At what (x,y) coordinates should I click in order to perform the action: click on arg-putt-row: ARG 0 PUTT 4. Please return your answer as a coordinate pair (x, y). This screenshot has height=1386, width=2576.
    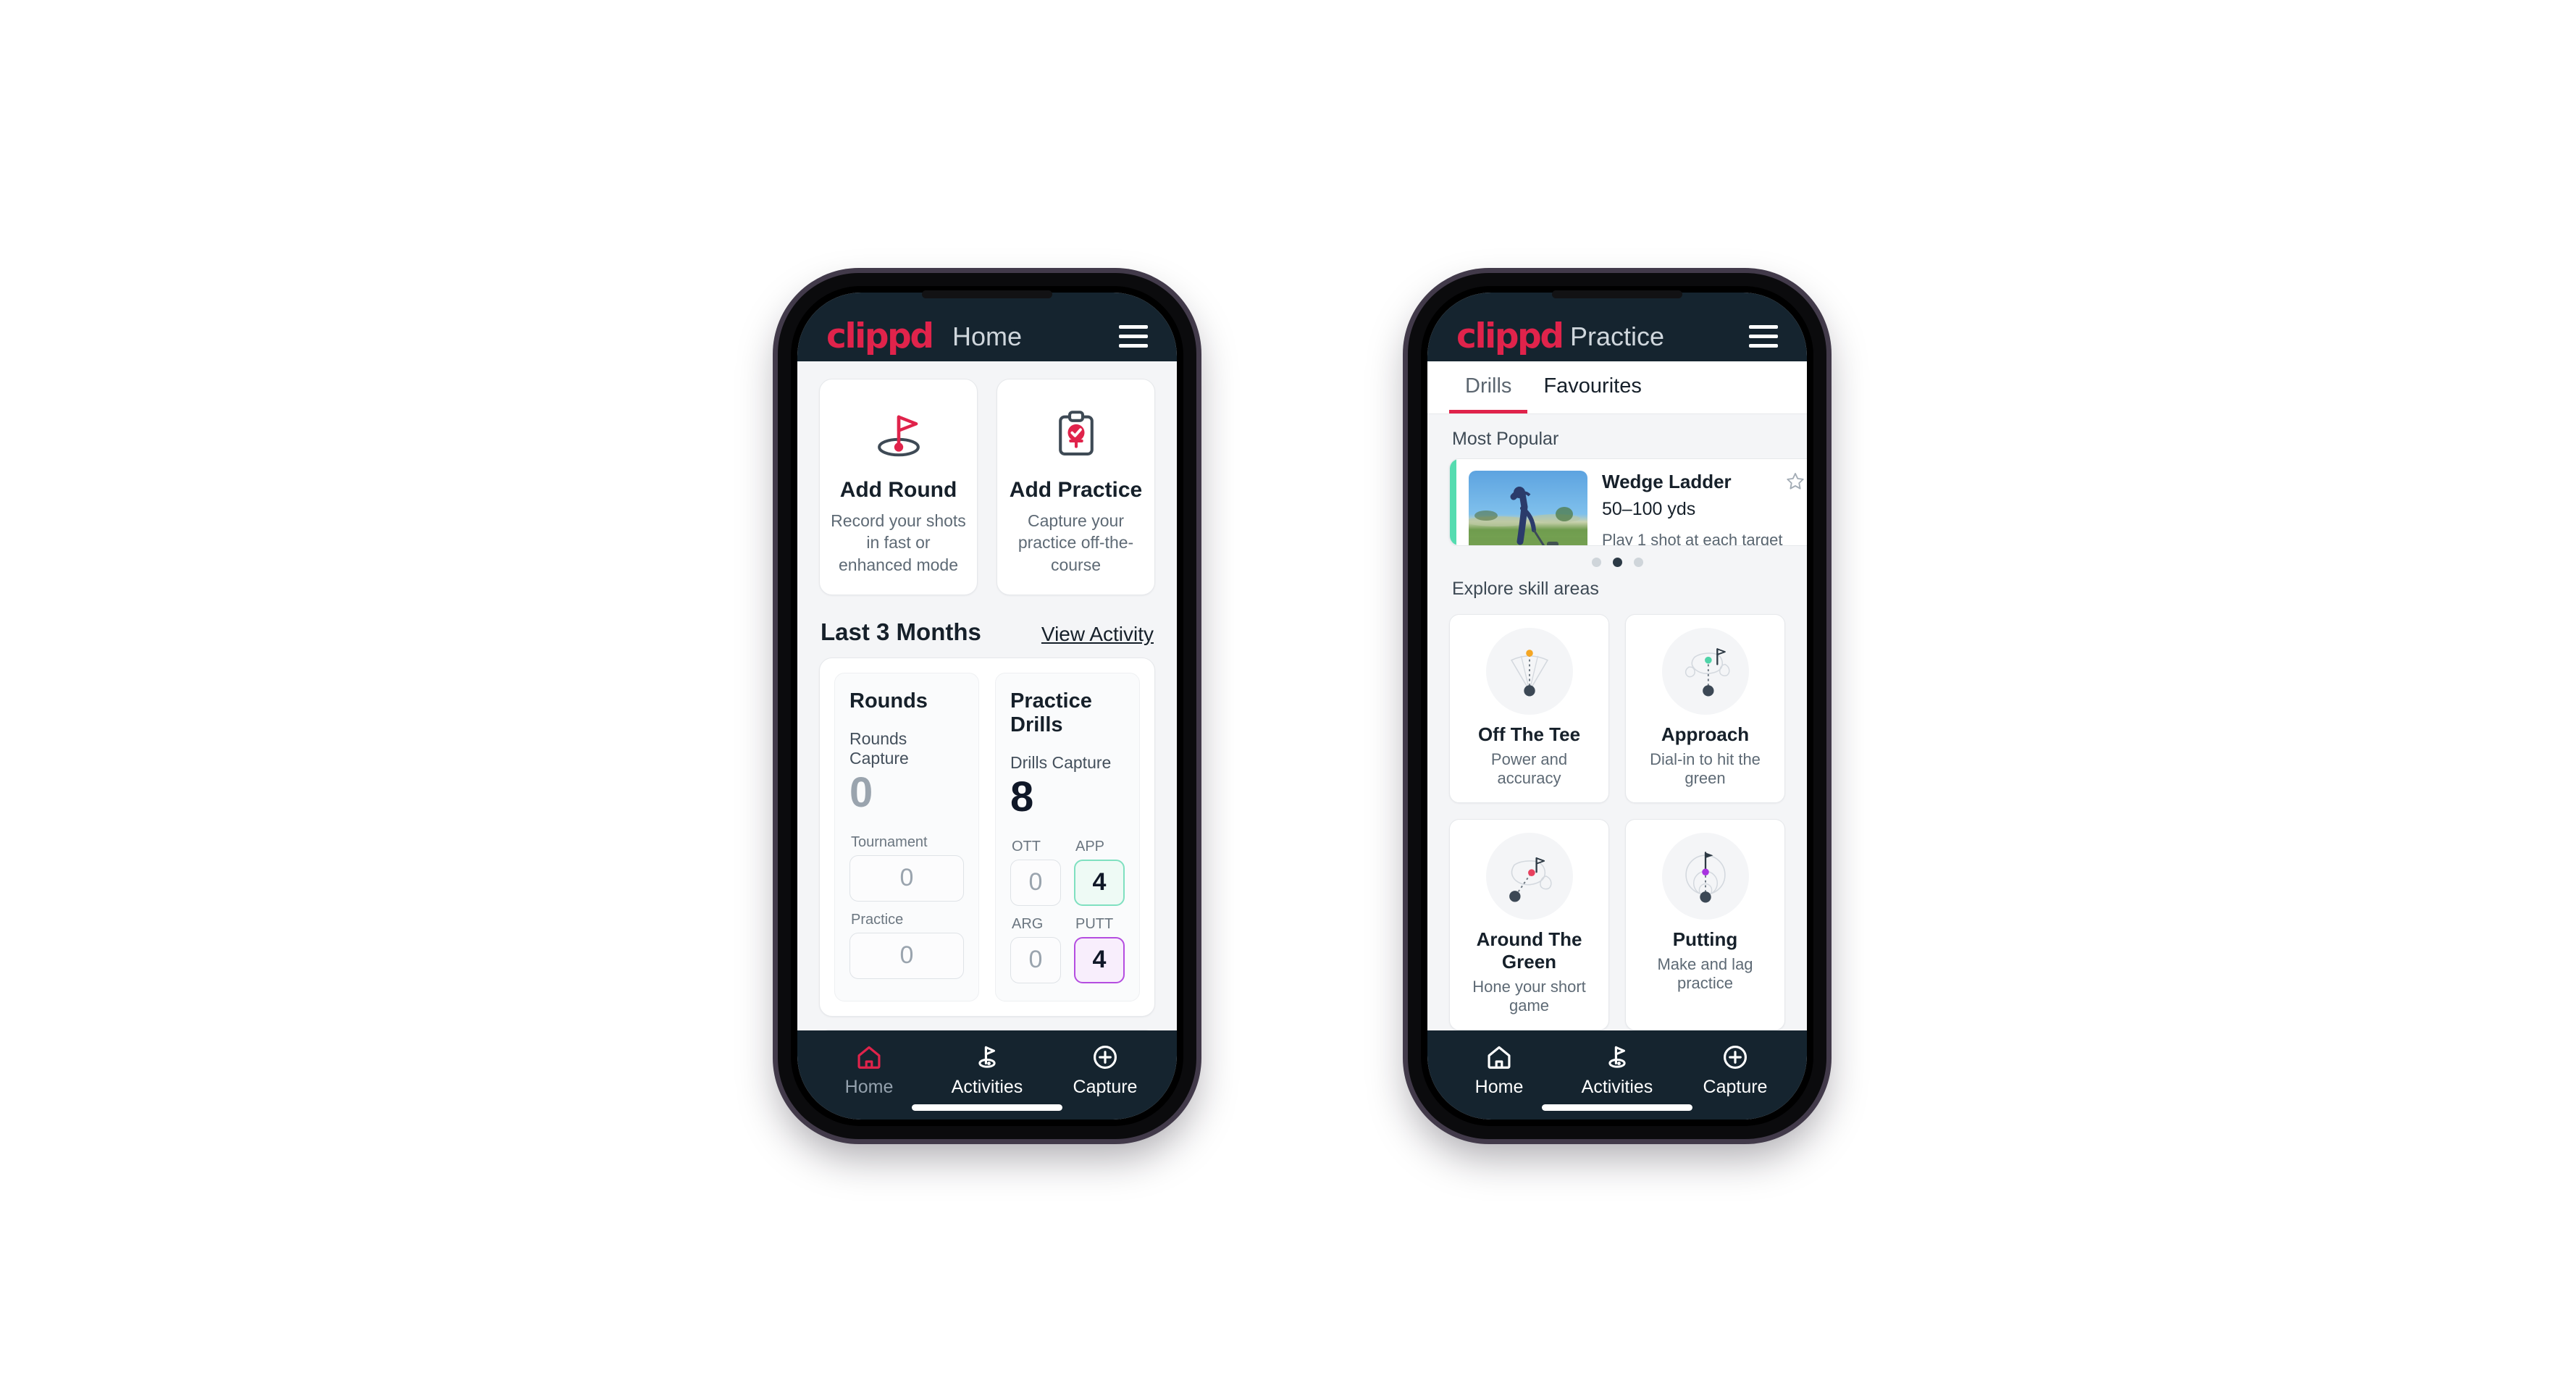
    Looking at the image, I should click on (1067, 949).